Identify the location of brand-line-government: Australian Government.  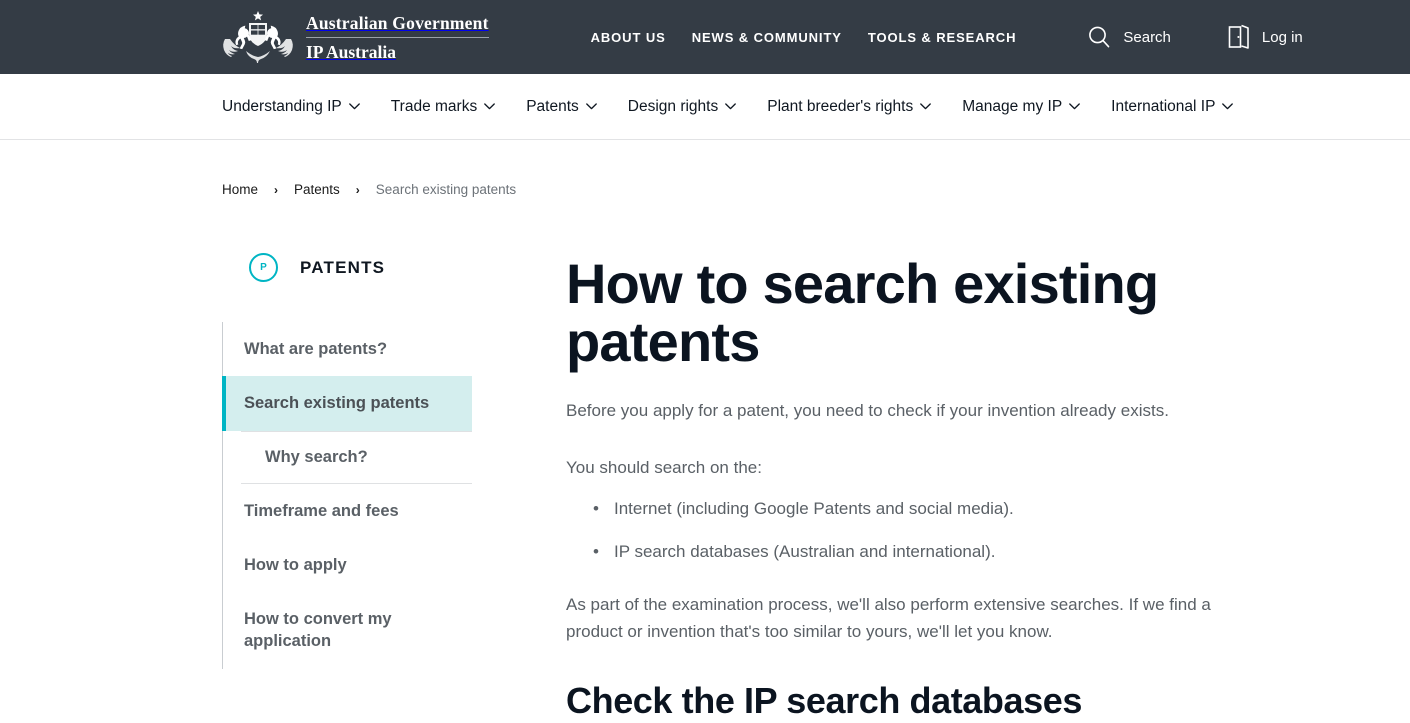
(397, 25).